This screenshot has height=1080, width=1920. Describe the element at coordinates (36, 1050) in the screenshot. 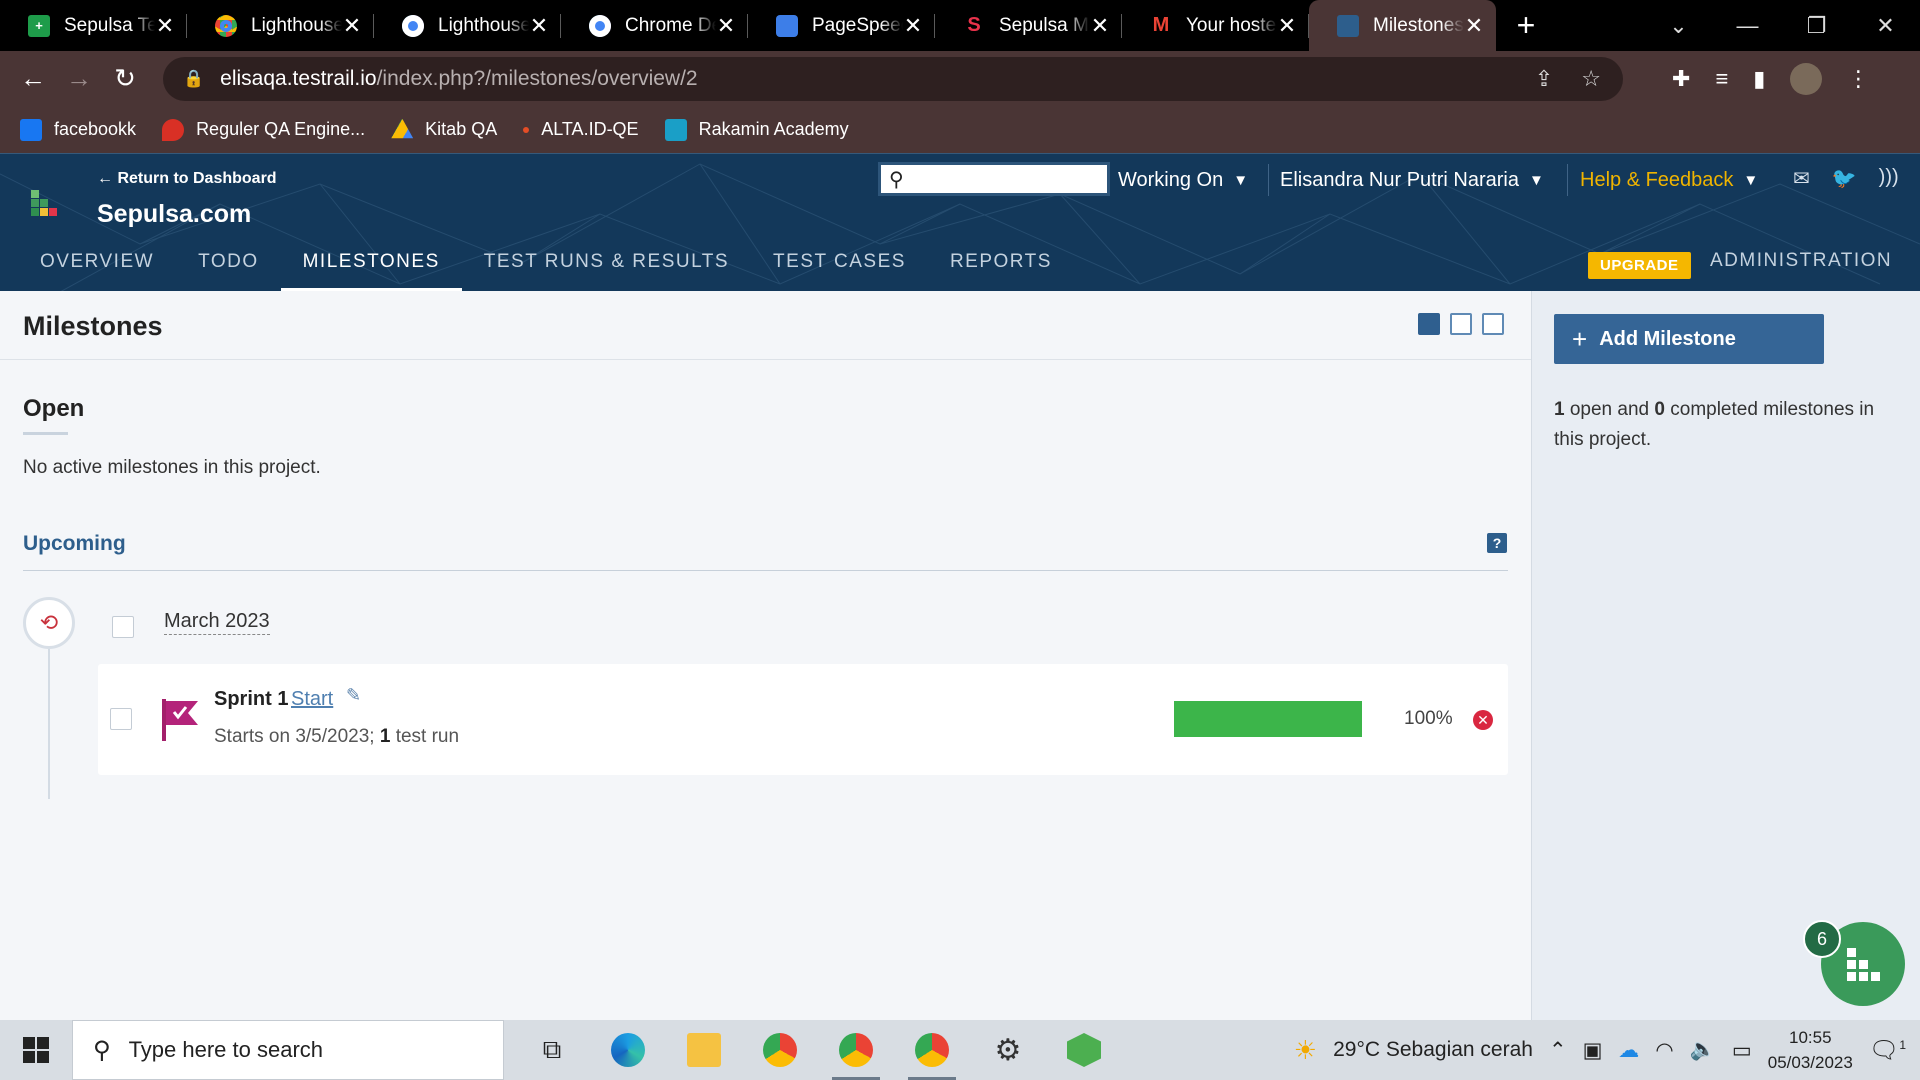

I see `windows-start-icon` at that location.